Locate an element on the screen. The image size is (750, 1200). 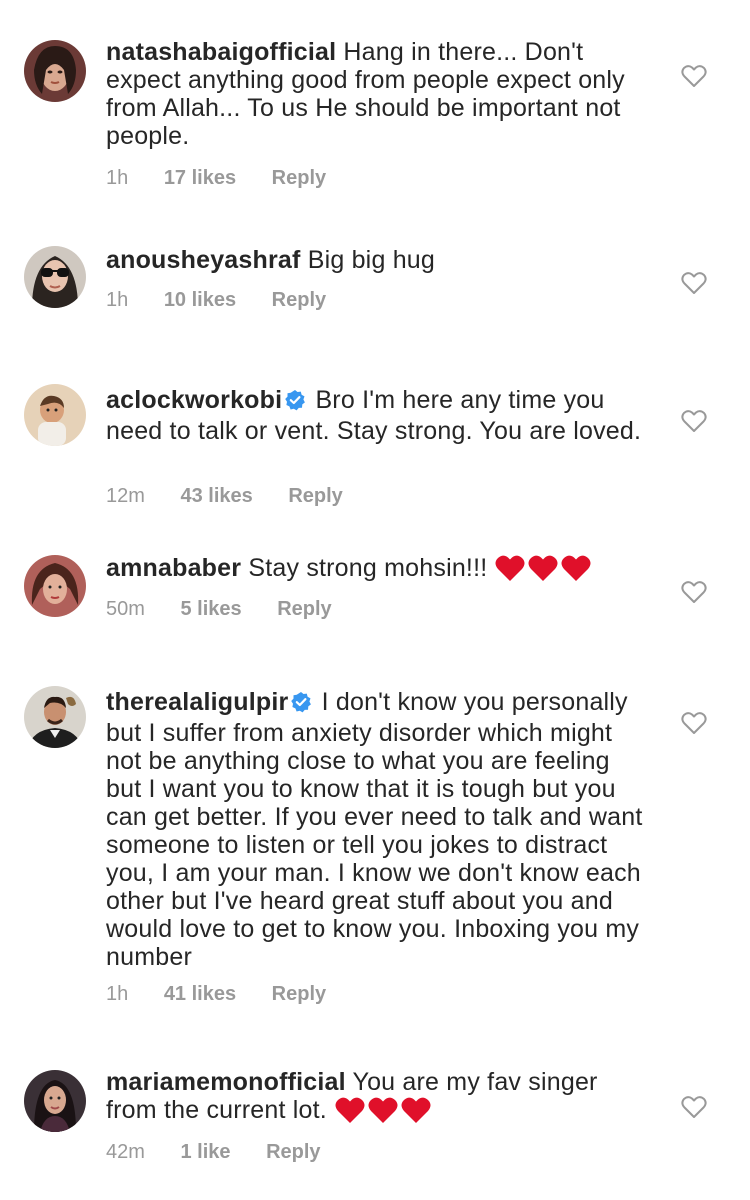
username: aclockworkobi is located at coordinates (194, 400).